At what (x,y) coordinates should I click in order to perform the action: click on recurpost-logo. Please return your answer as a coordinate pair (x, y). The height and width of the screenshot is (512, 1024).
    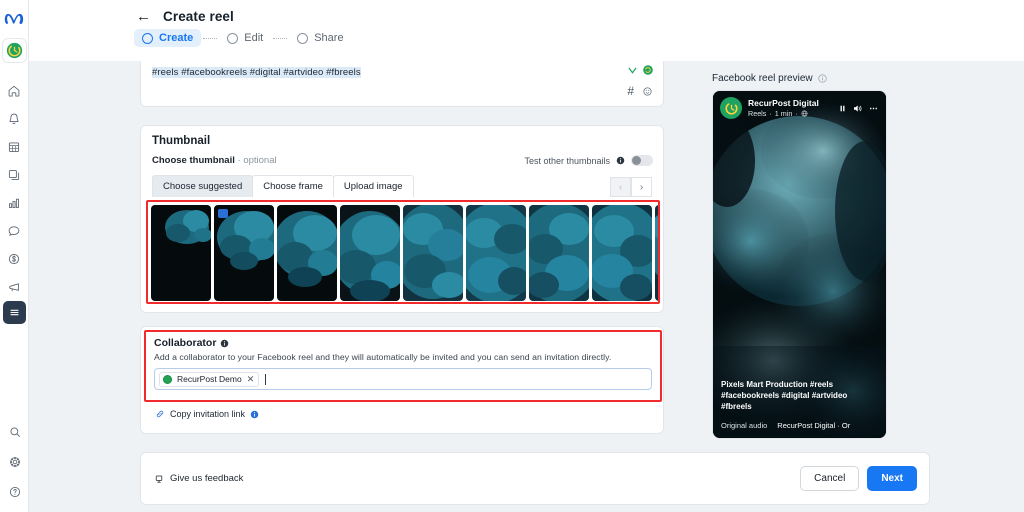
    Looking at the image, I should click on (14, 50).